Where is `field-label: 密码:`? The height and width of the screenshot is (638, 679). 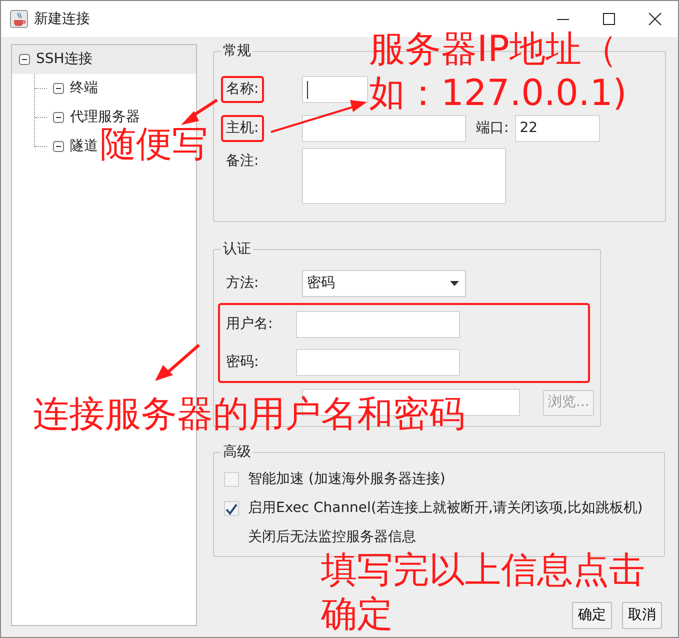 field-label: 密码: is located at coordinates (242, 362).